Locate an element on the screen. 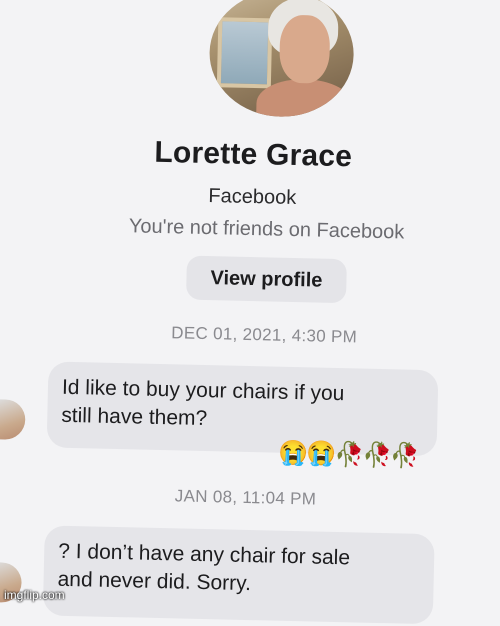 The width and height of the screenshot is (500, 626). profile-avatar is located at coordinates (282, 59).